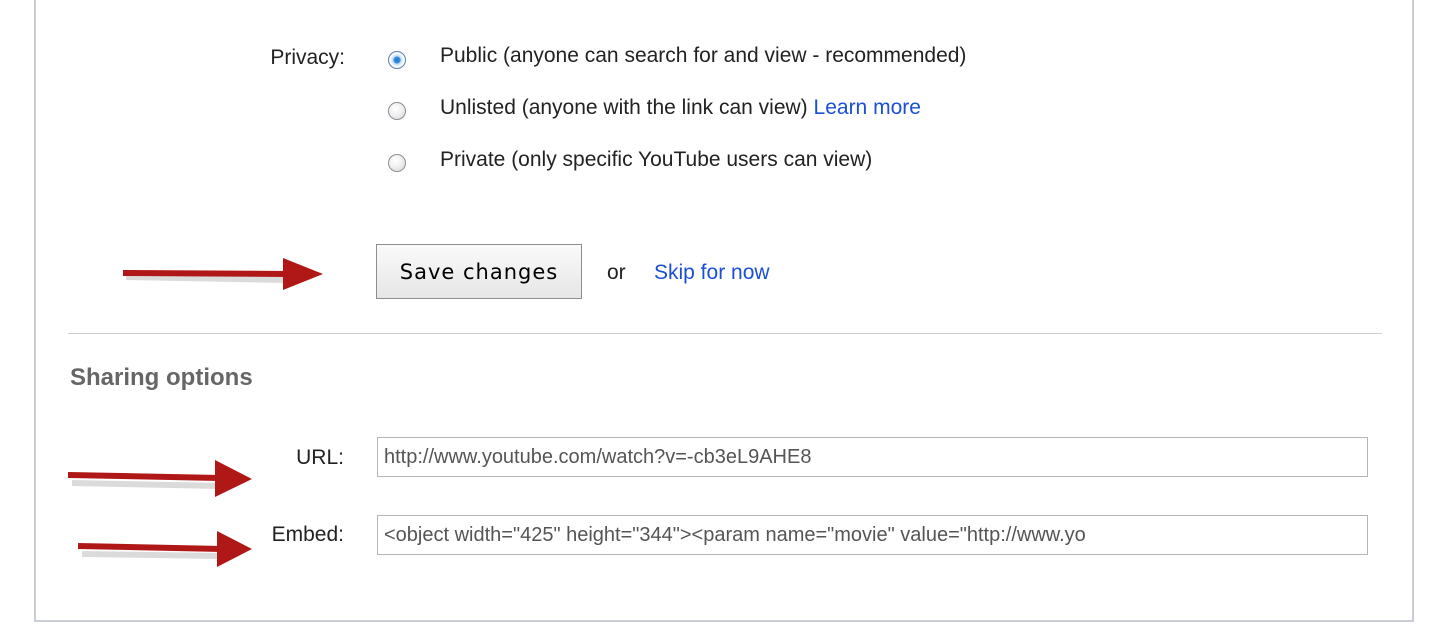 This screenshot has height=639, width=1435. Describe the element at coordinates (397, 111) in the screenshot. I see `privacy-radio-unlisted` at that location.